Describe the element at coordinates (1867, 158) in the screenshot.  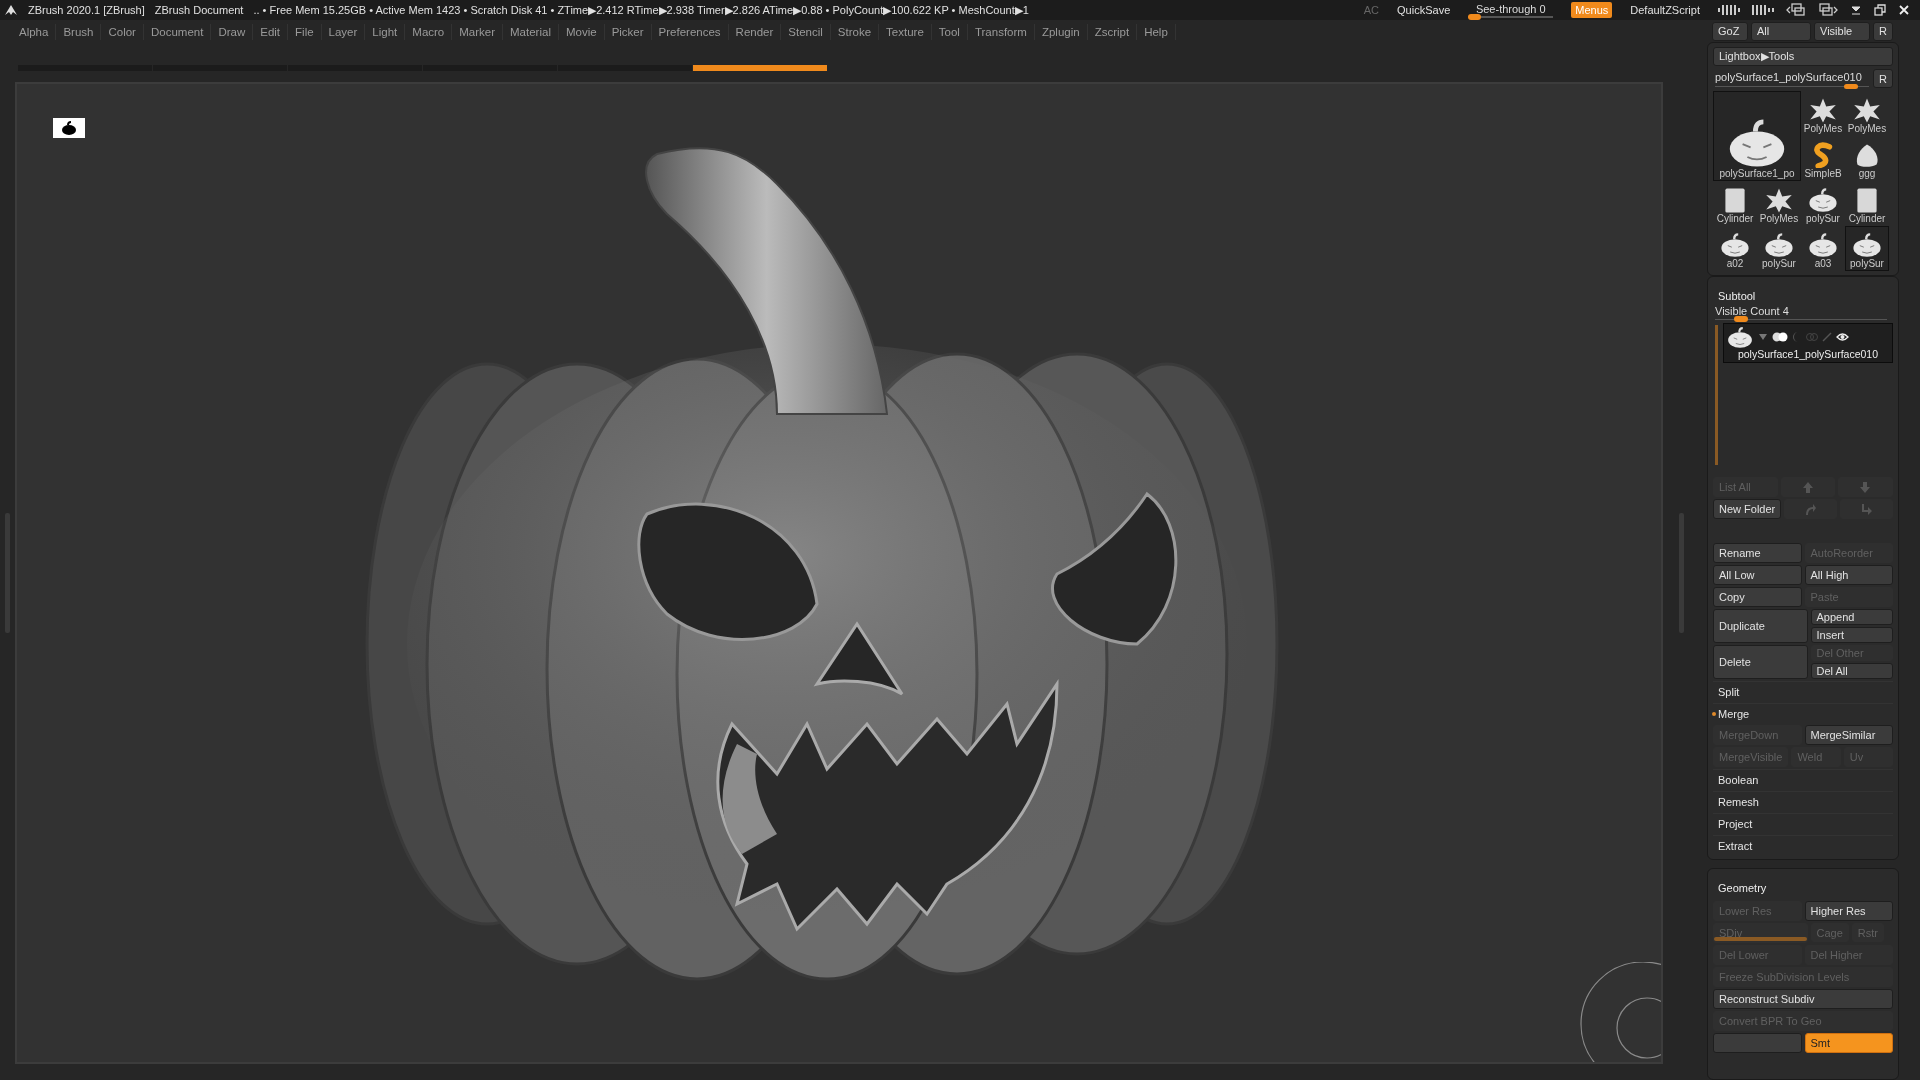
I see `tool-thumbnail: ggg` at that location.